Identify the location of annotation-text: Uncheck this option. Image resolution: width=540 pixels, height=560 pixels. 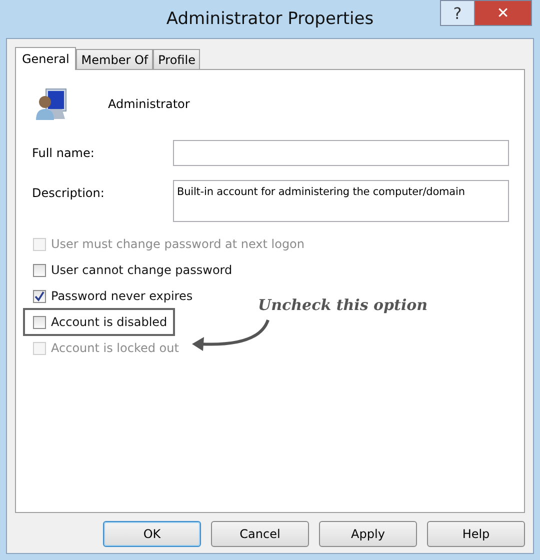
(343, 305).